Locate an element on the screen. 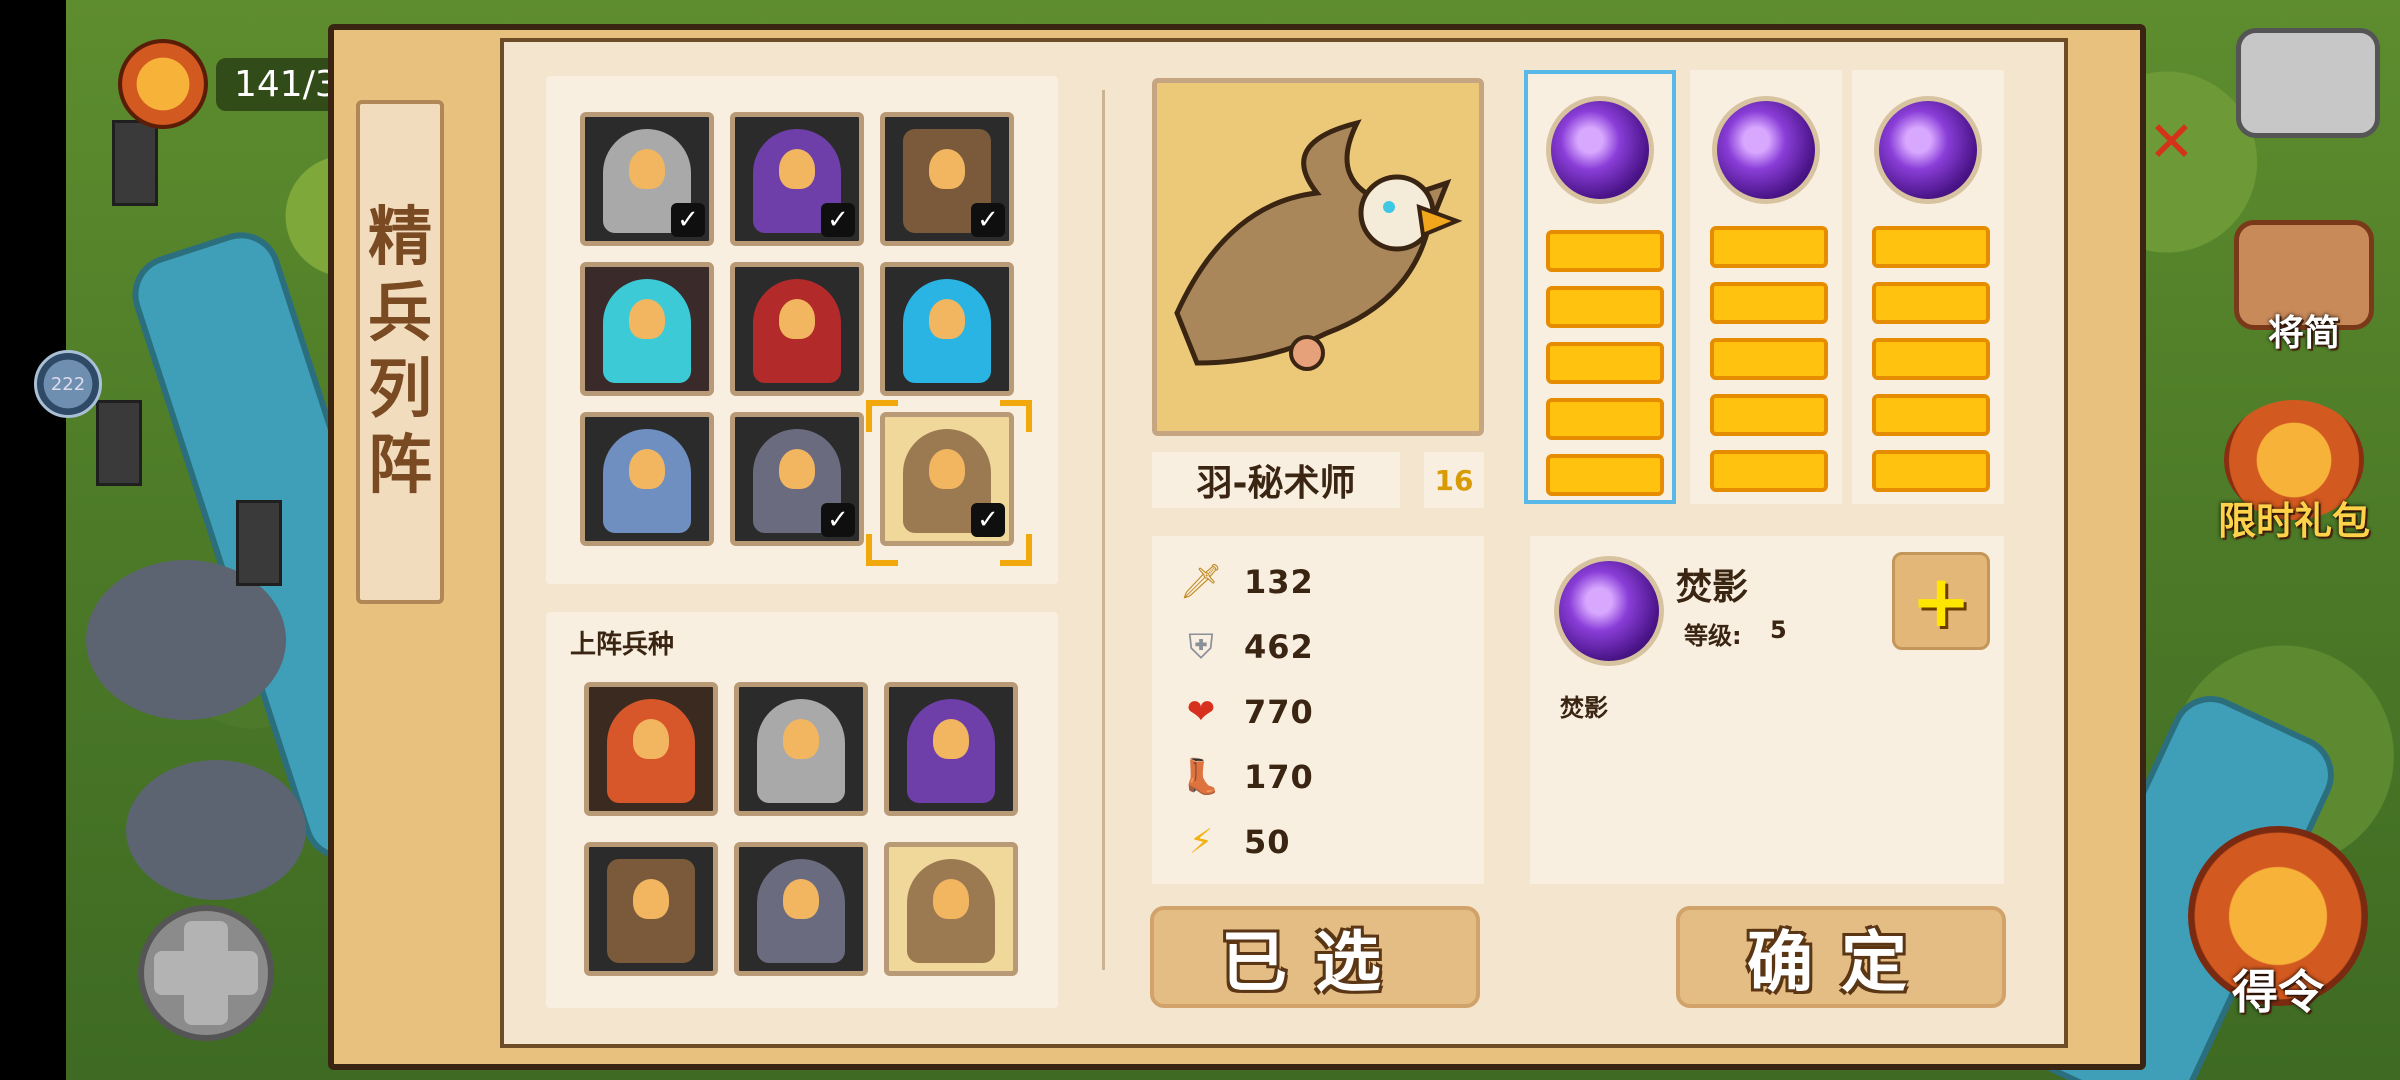 The width and height of the screenshot is (2400, 1080). siege-cart-avatar is located at coordinates (651, 911).